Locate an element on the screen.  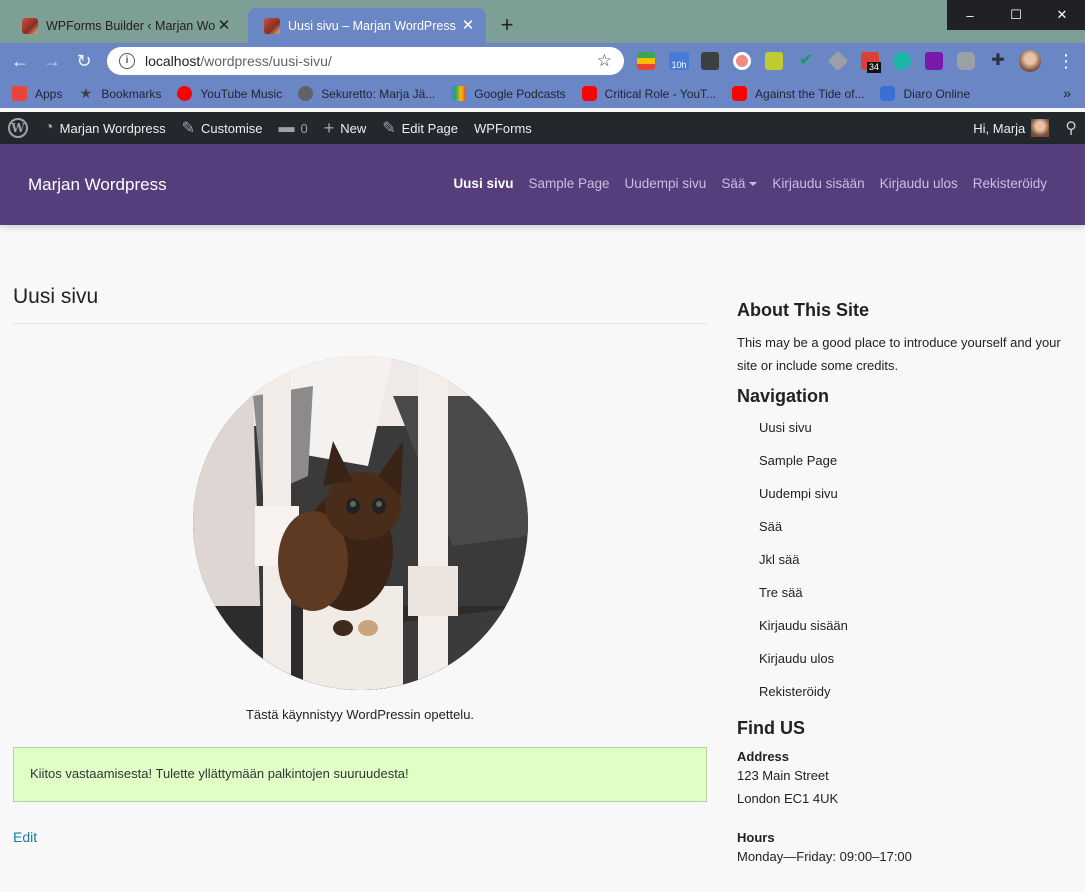
find-us-widget-title: Find US is located at coordinates (771, 728).